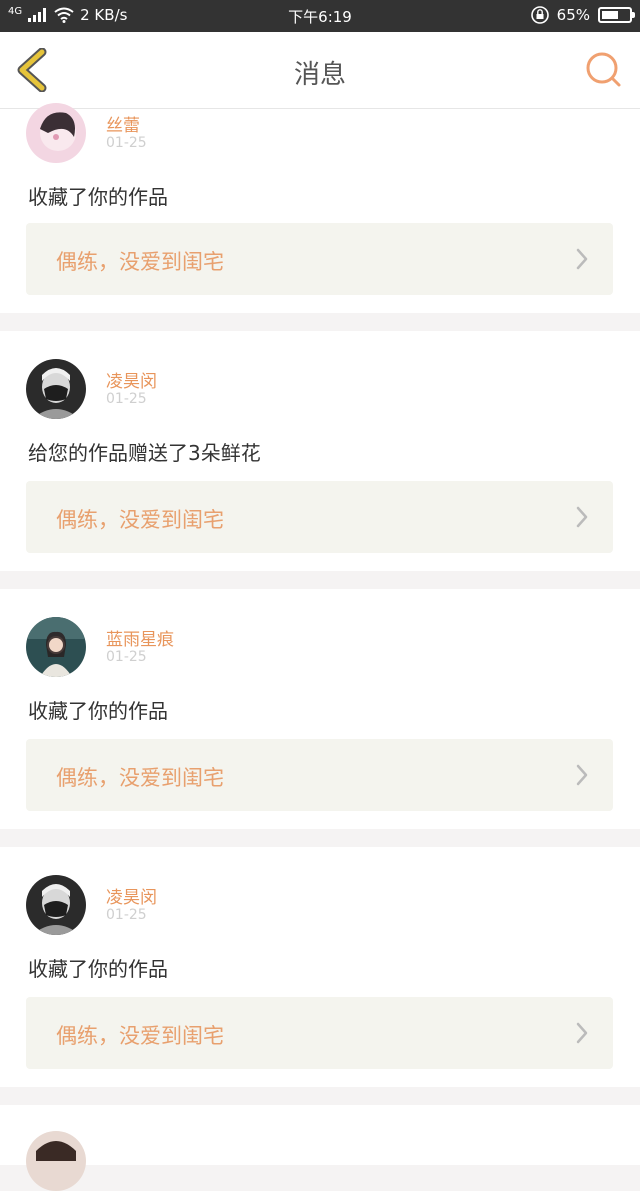 The image size is (640, 1191). I want to click on battery-fill, so click(610, 15).